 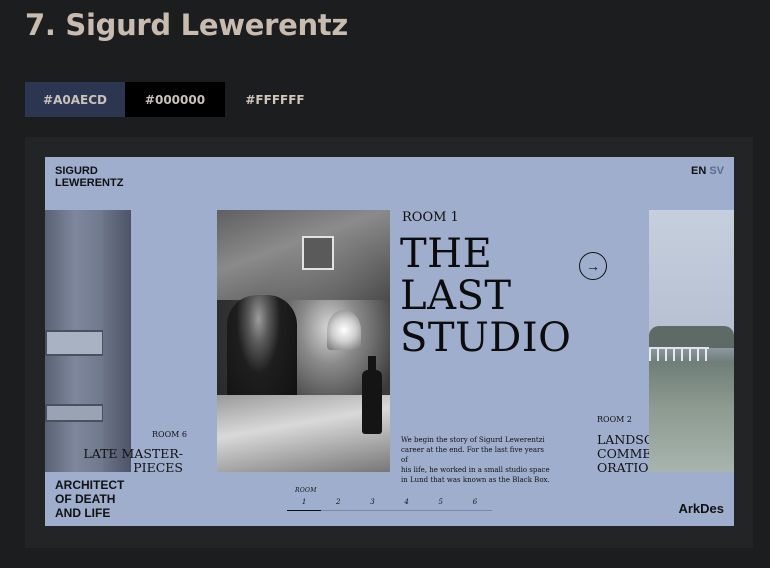 I want to click on swatch-a0aecd: #A0AECD, so click(x=75, y=99).